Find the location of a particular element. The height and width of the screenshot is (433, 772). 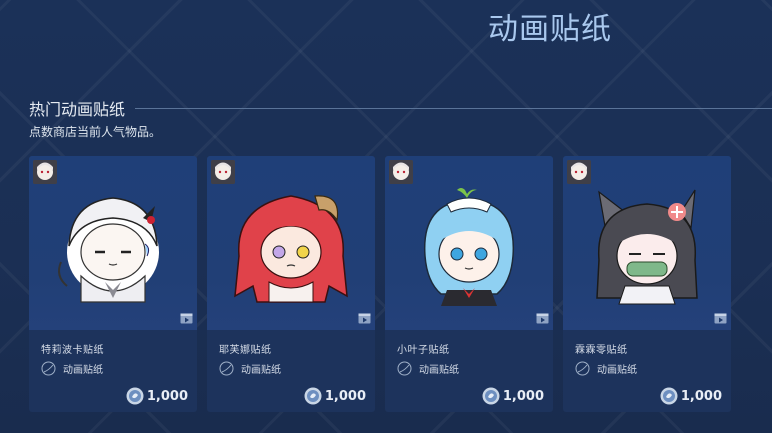

section-title: 热门动画贴纸 is located at coordinates (77, 109).